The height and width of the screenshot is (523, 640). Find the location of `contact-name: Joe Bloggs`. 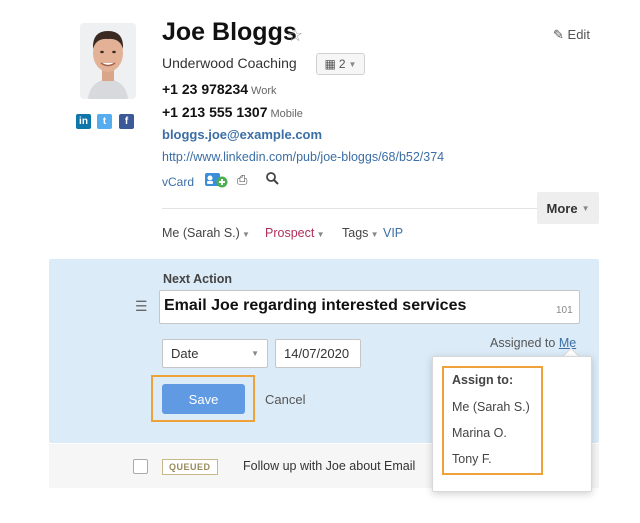

contact-name: Joe Bloggs is located at coordinates (229, 32).